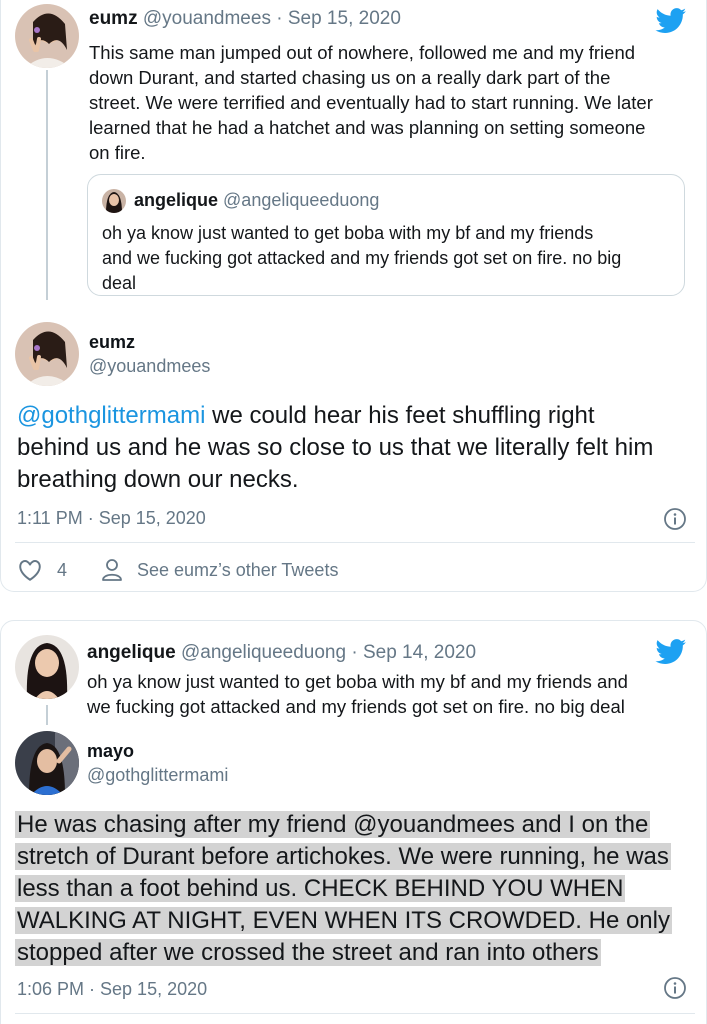 The width and height of the screenshot is (707, 1024). What do you see at coordinates (110, 751) in the screenshot?
I see `author-name: mayo` at bounding box center [110, 751].